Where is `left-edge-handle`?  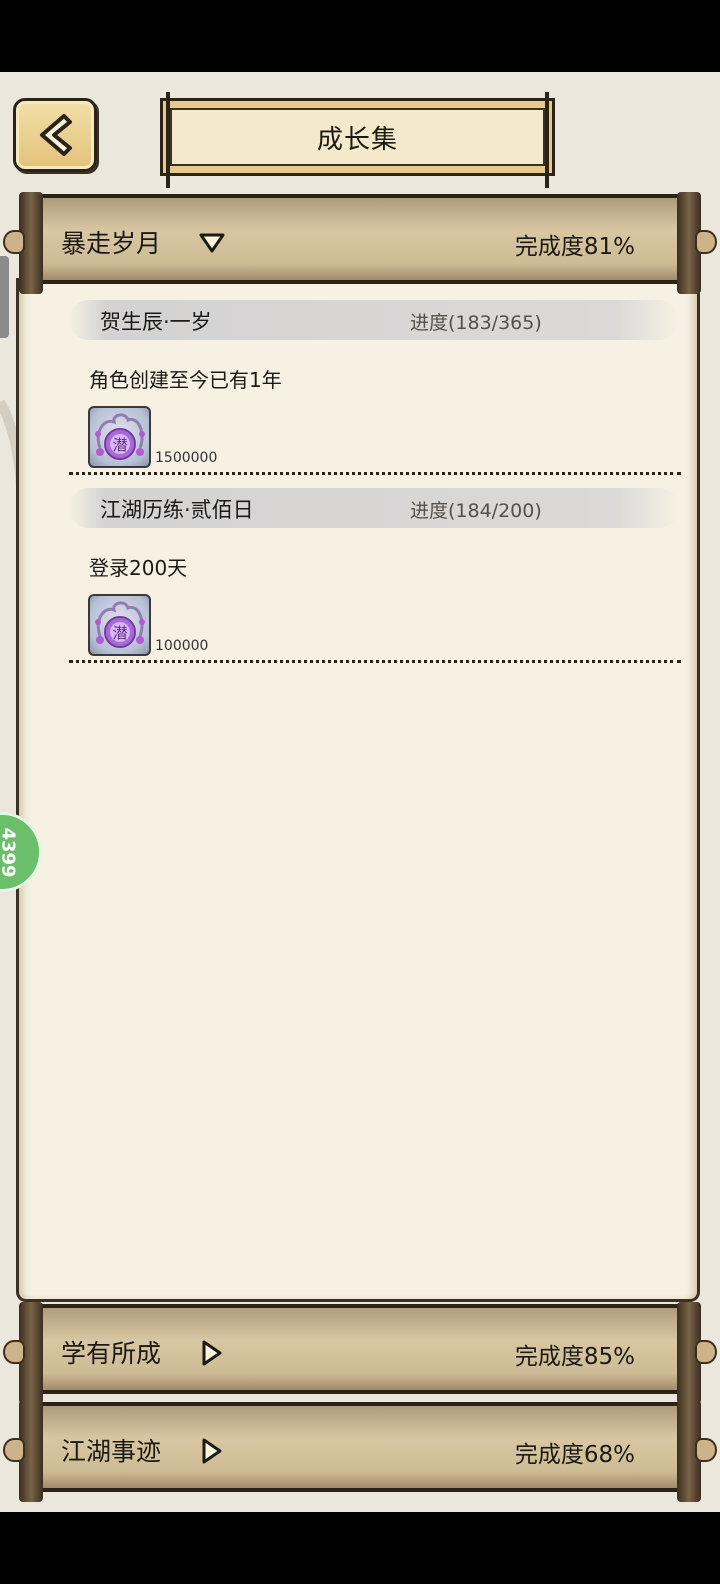
left-edge-handle is located at coordinates (4, 297).